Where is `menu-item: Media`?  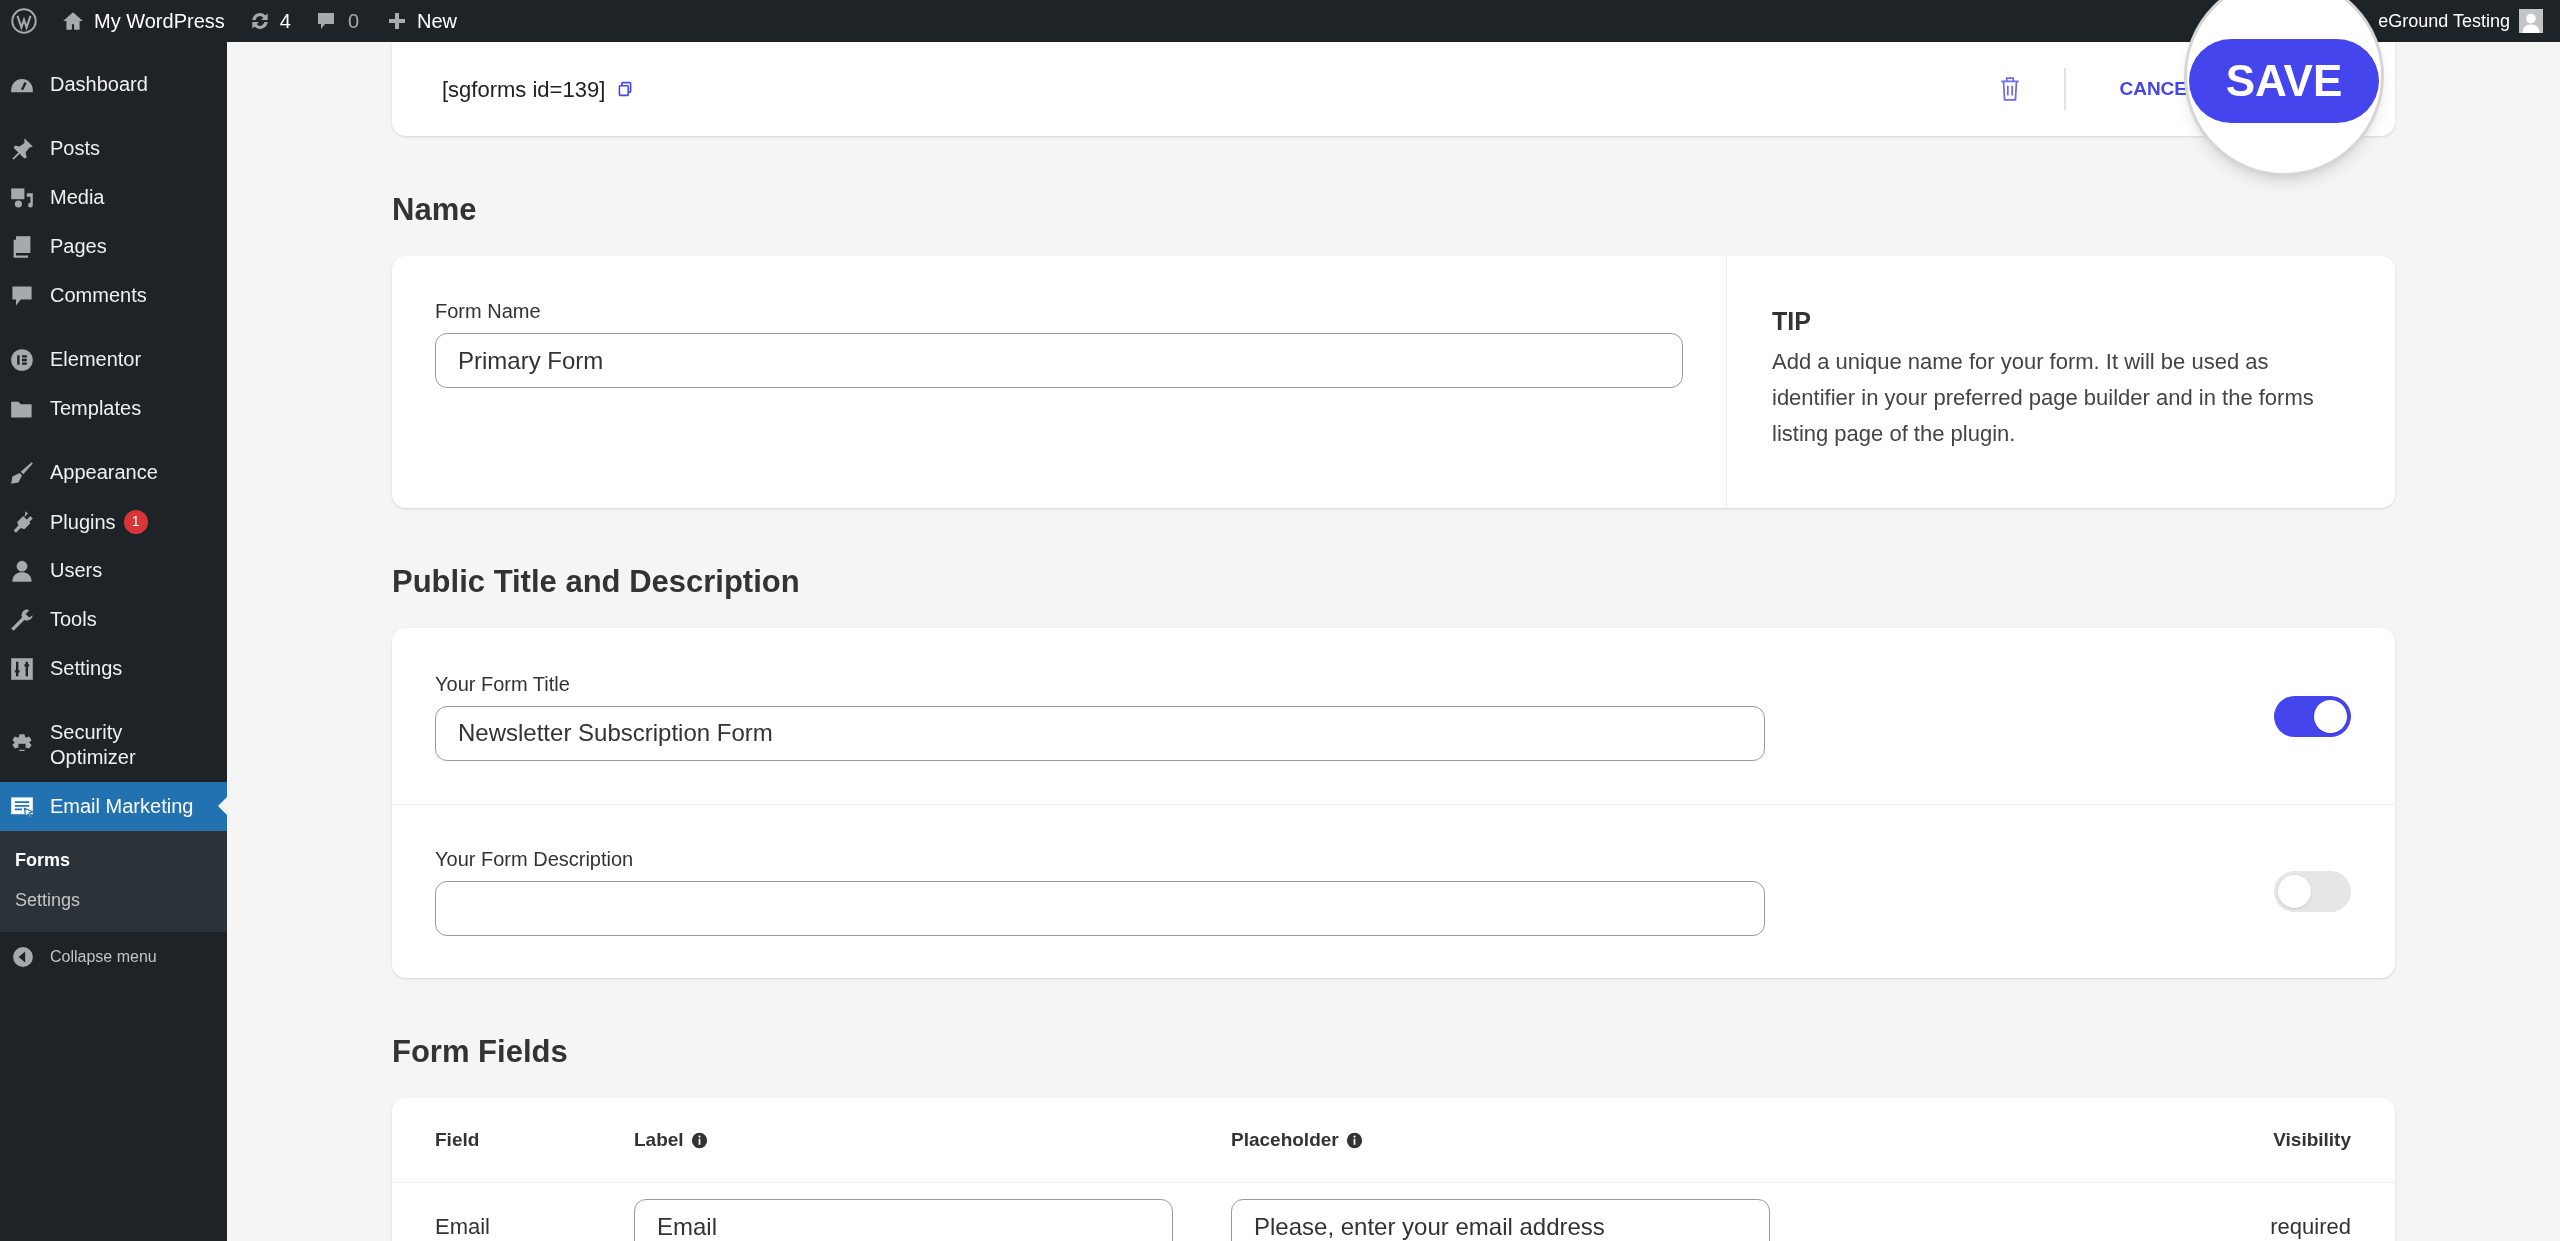 menu-item: Media is located at coordinates (113, 197).